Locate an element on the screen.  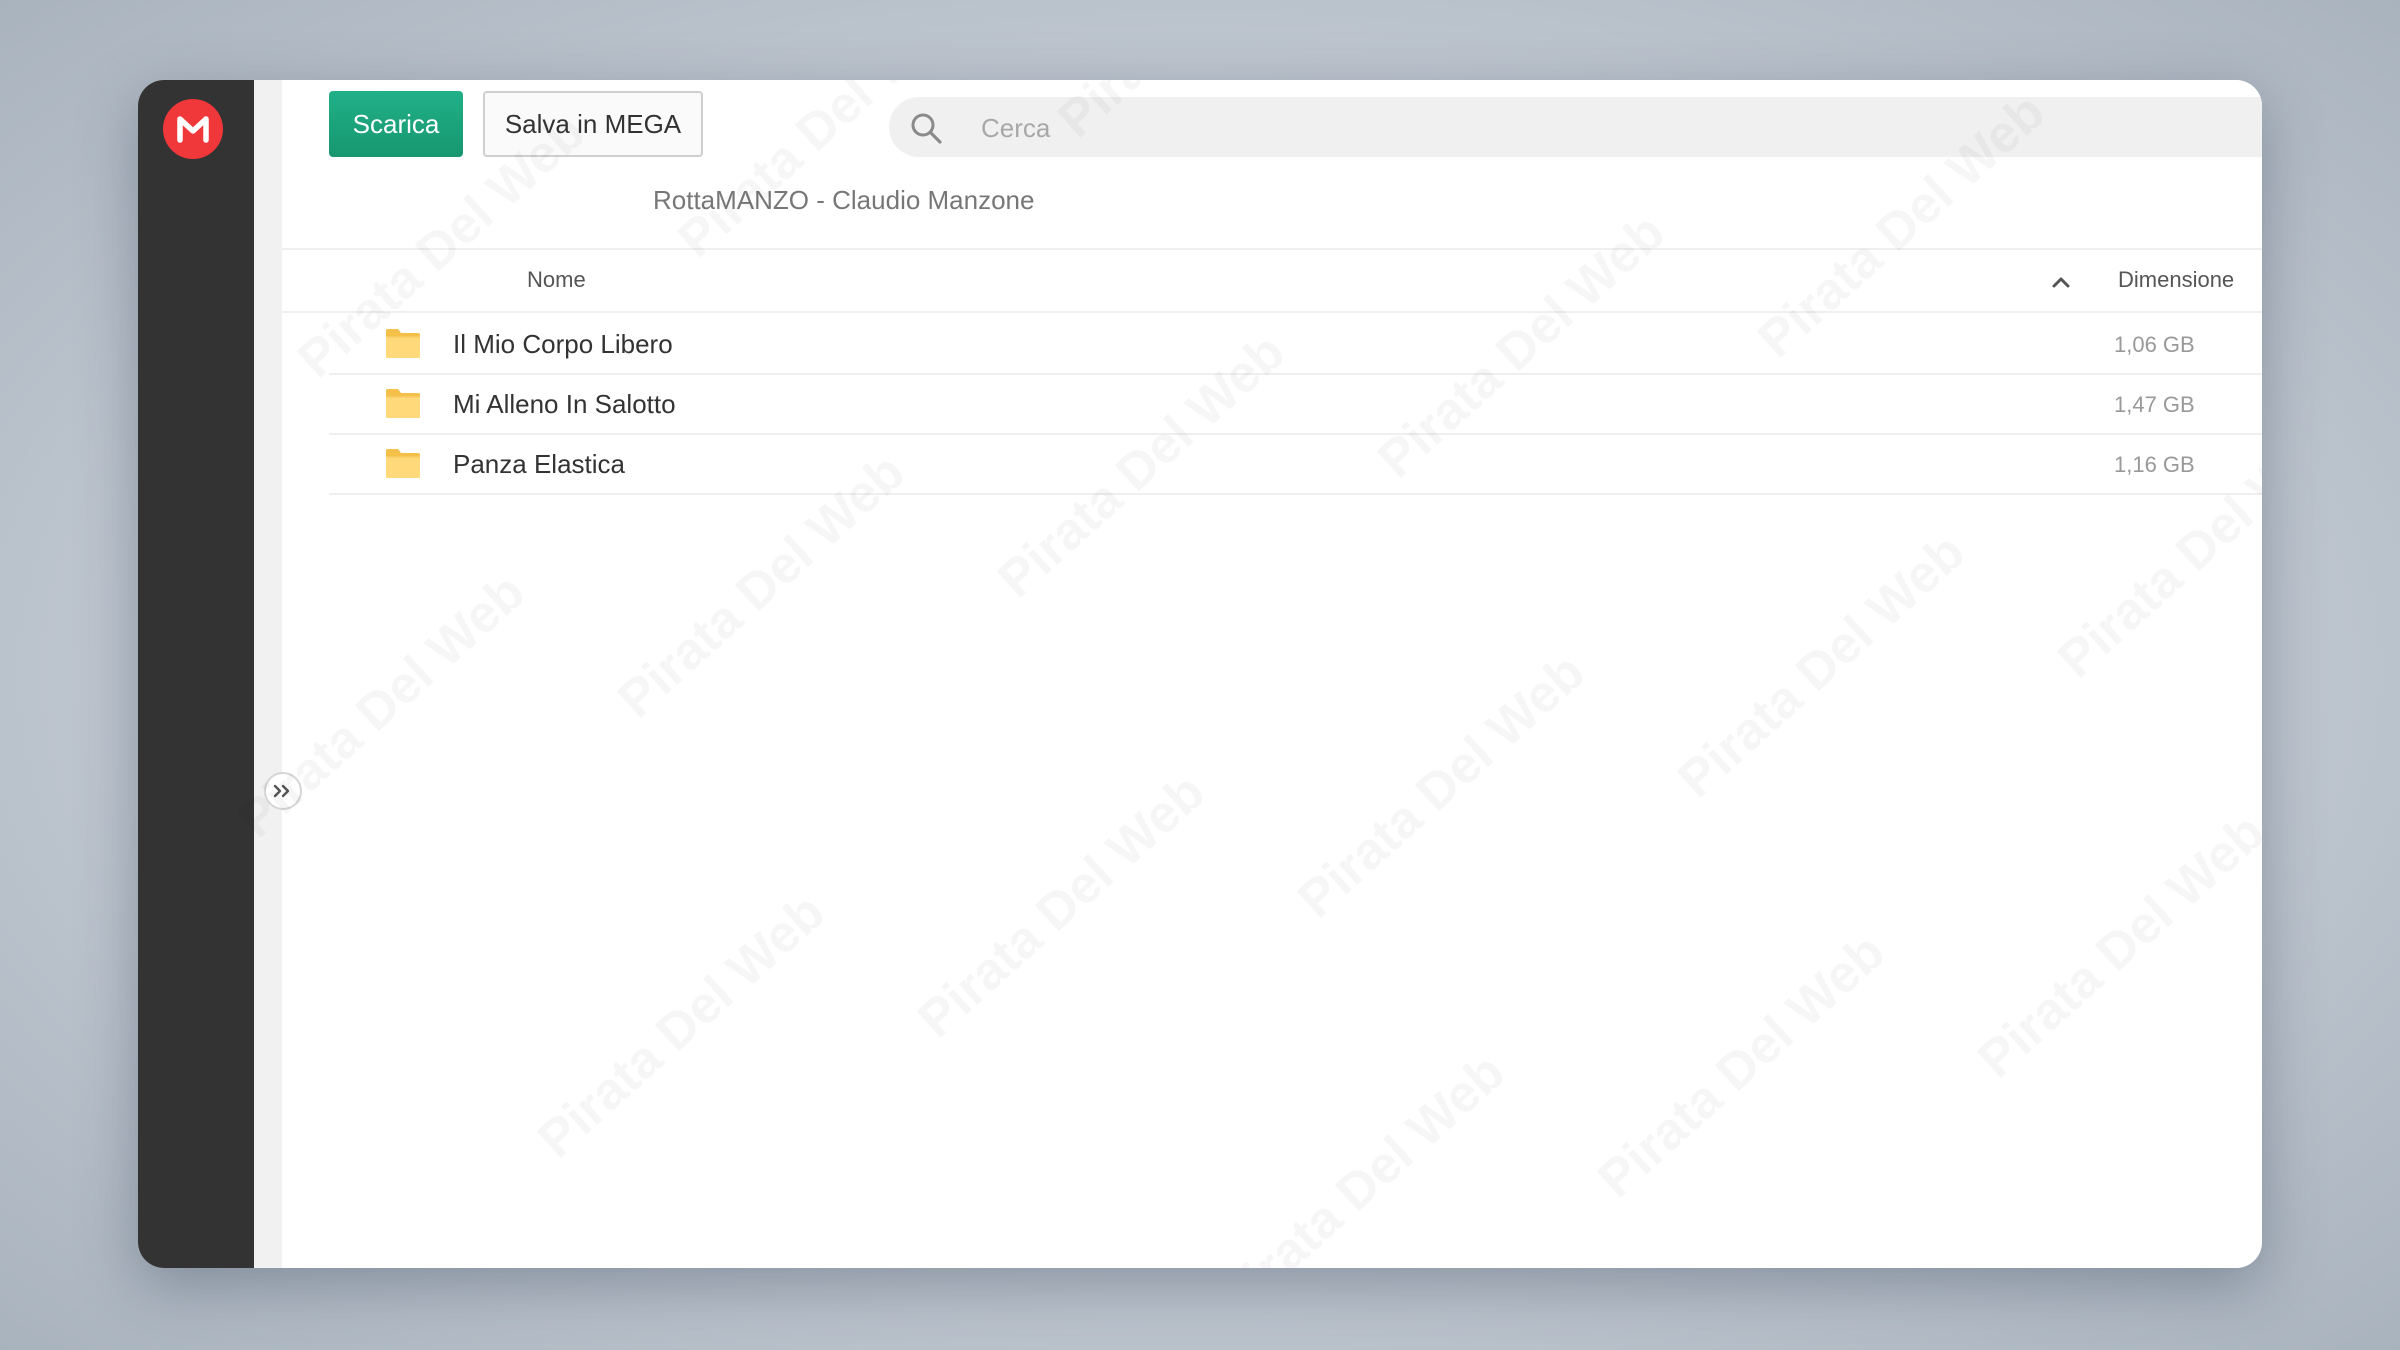
folder-title: RottaMANZO - Claudio Manzone is located at coordinates (844, 200).